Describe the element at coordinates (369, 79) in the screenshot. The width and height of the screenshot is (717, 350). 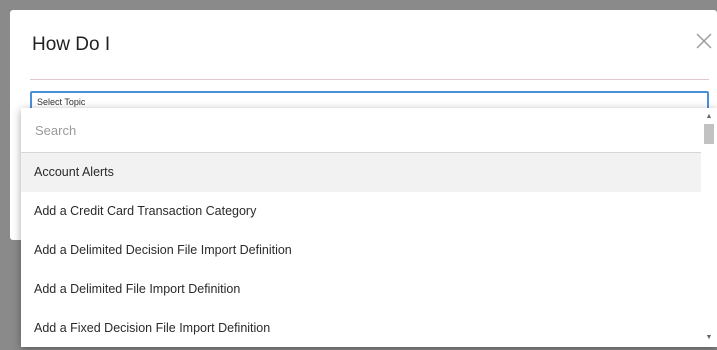
I see `title-divider` at that location.